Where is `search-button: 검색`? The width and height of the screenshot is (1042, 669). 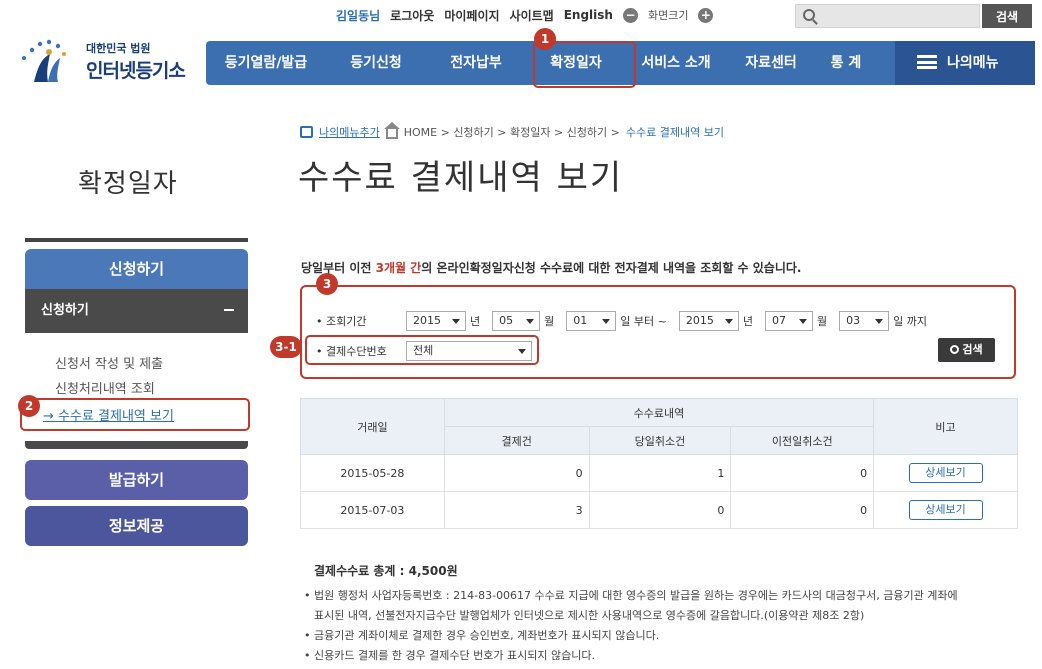
search-button: 검색 is located at coordinates (1007, 16).